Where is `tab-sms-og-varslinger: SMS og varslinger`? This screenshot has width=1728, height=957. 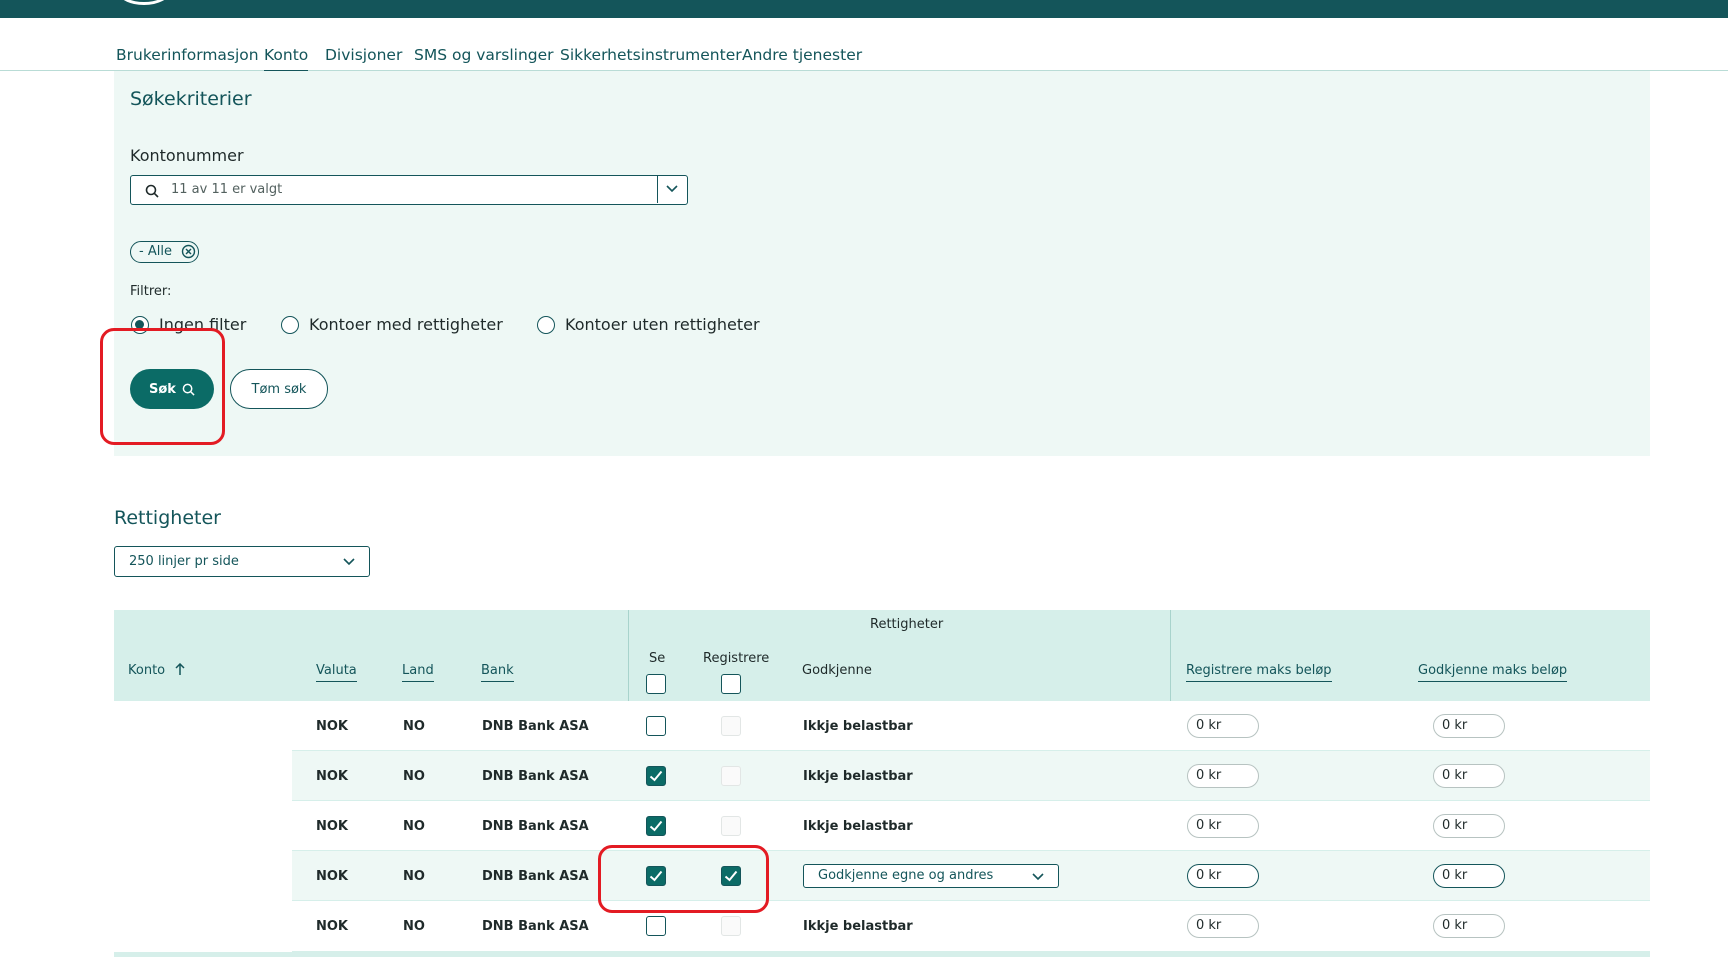 tab-sms-og-varslinger: SMS og varslinger is located at coordinates (484, 55).